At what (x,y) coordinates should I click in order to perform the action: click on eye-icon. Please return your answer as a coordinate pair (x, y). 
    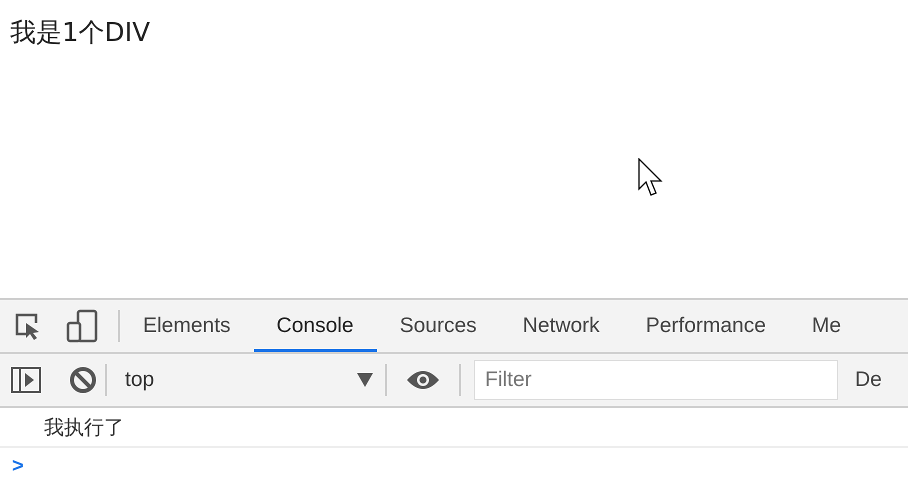
    Looking at the image, I should click on (423, 380).